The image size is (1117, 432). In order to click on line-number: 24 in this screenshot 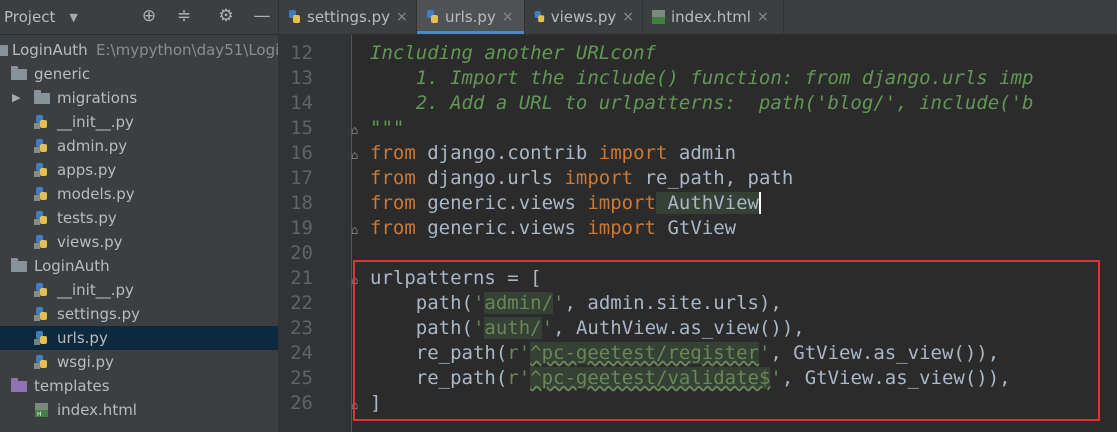, I will do `click(301, 353)`.